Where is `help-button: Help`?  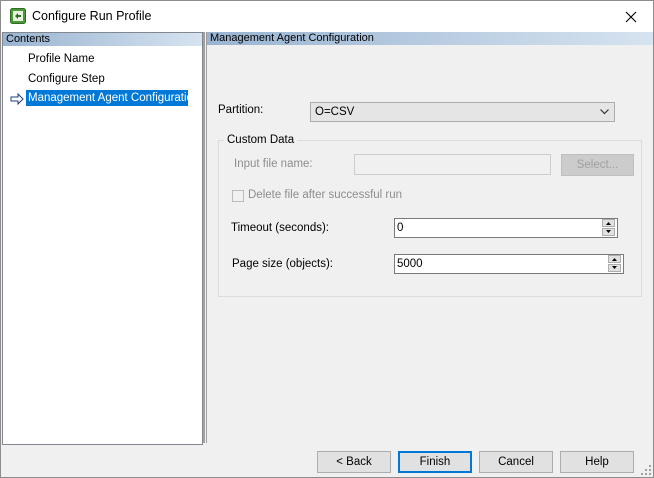
help-button: Help is located at coordinates (597, 462).